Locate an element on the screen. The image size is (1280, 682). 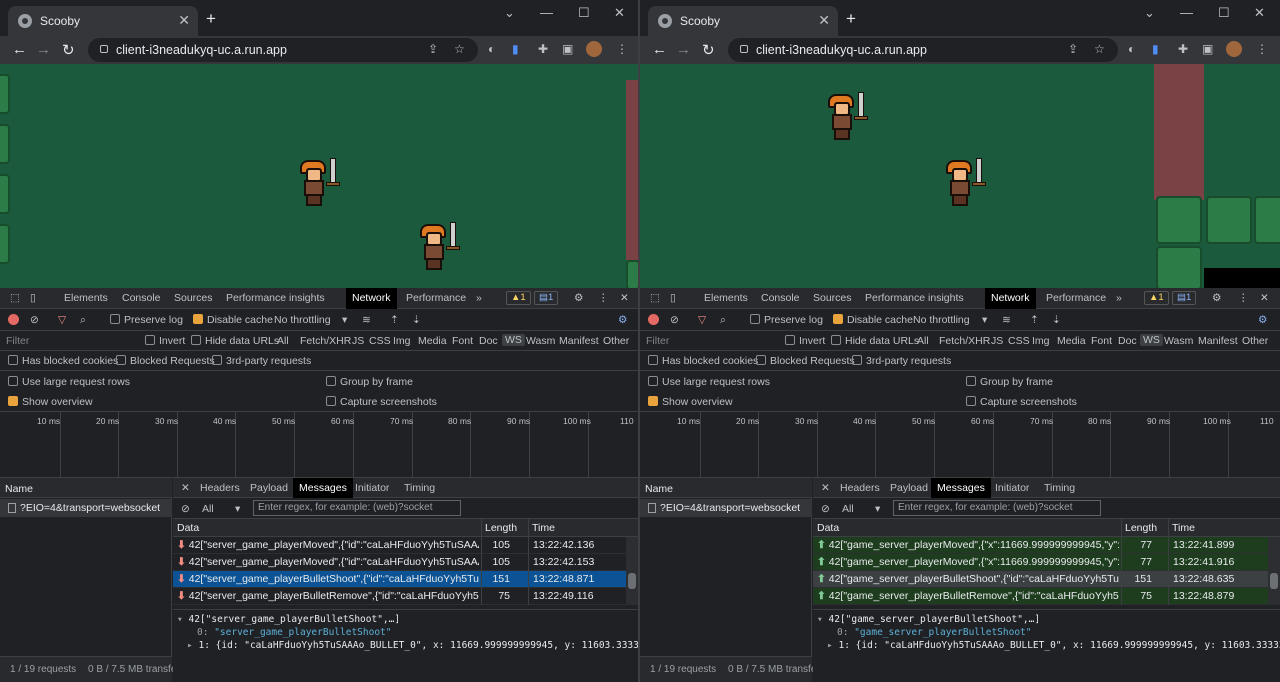
record-icon is located at coordinates (653, 319).